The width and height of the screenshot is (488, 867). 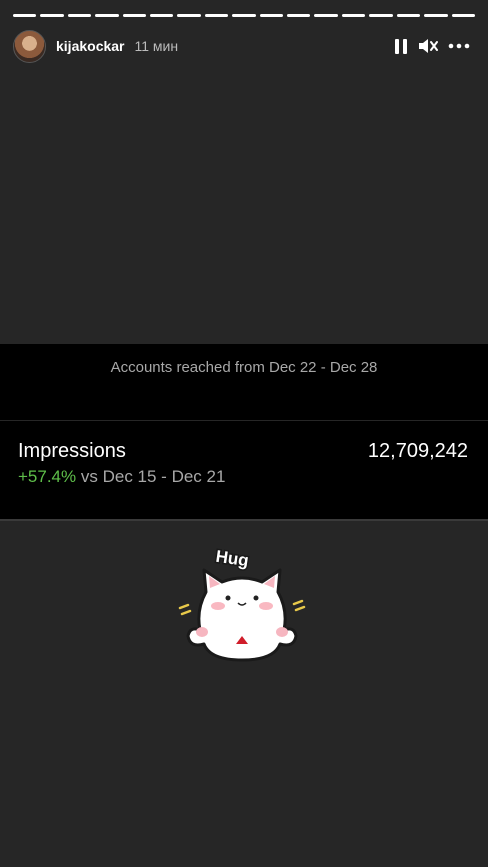 I want to click on post-time: 11 мин, so click(x=156, y=46).